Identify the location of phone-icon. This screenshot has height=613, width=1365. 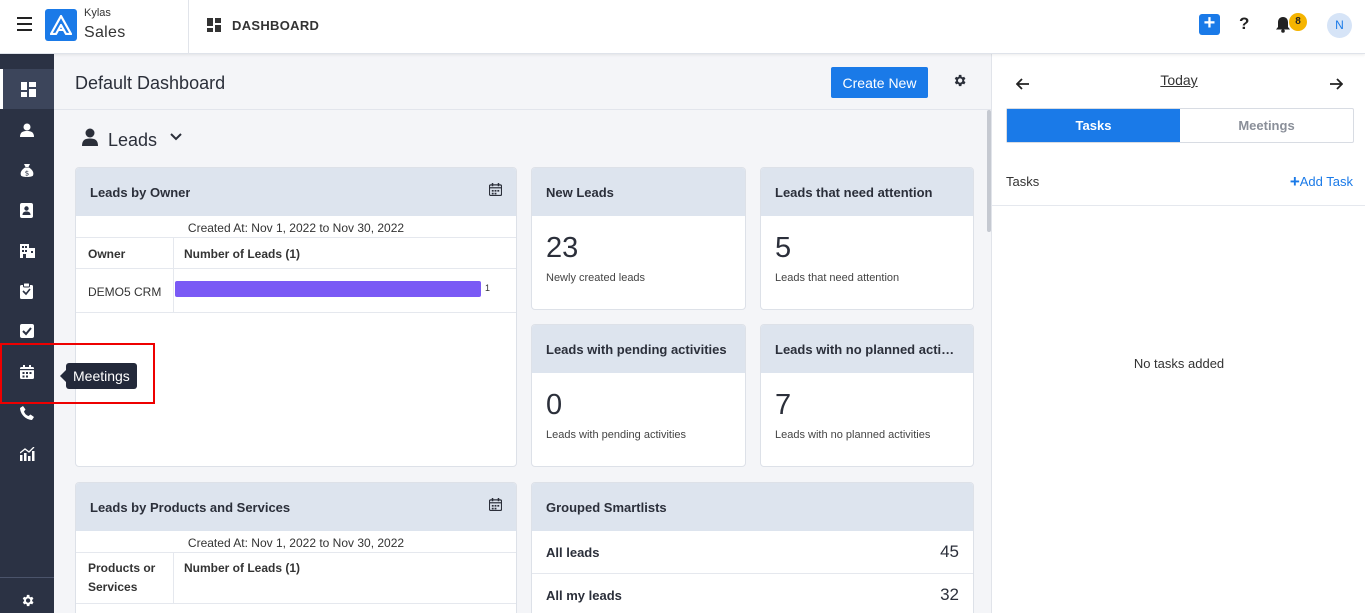
(27, 413).